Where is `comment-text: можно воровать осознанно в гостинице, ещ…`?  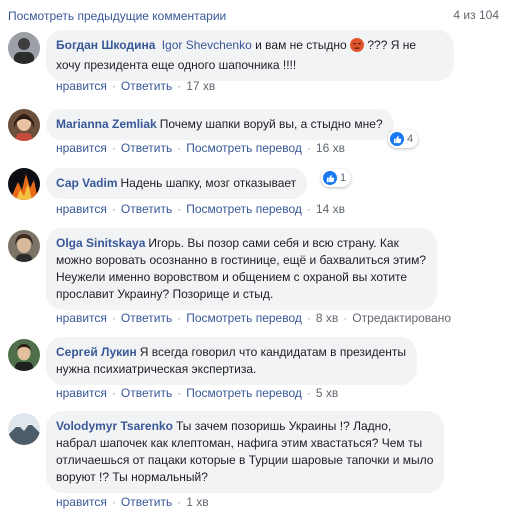 comment-text: можно воровать осознанно в гостинице, ещ… is located at coordinates (241, 260).